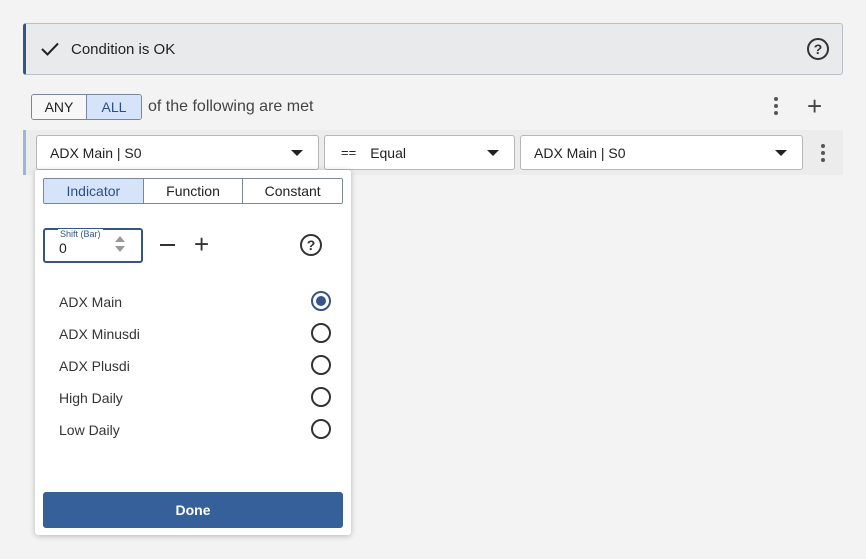 The height and width of the screenshot is (559, 866). What do you see at coordinates (776, 106) in the screenshot?
I see `group-menu-kebab-icon` at bounding box center [776, 106].